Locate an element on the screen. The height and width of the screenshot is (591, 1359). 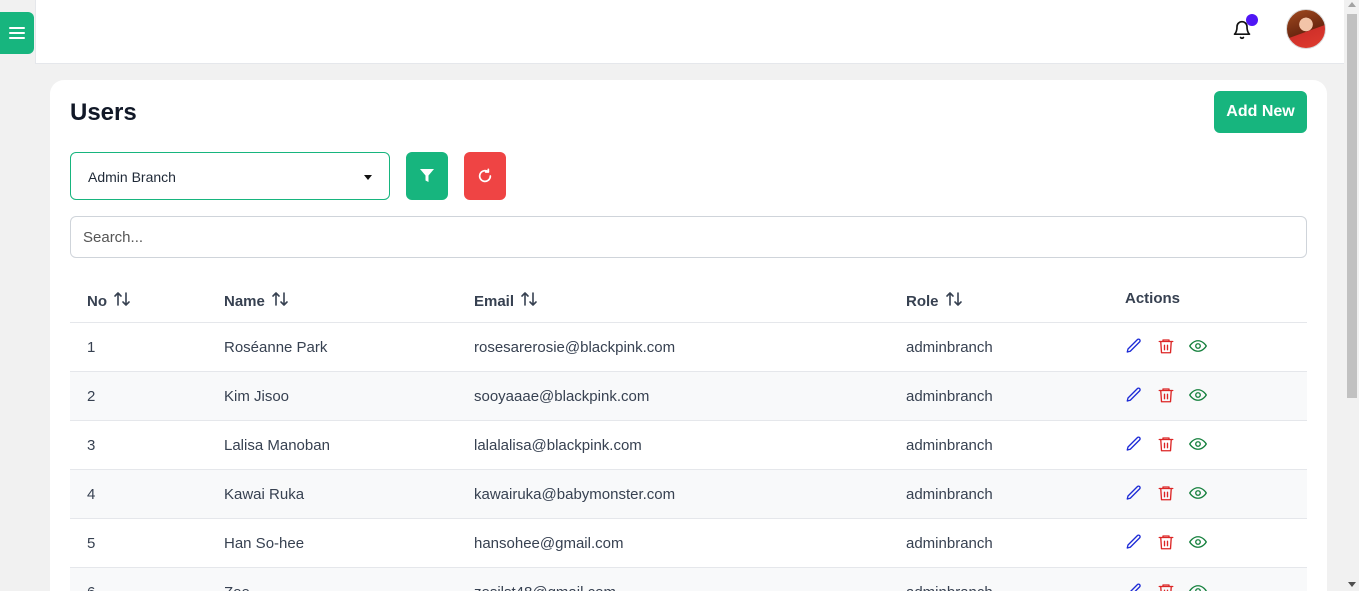
table-row: 5 Han So-hee hansohee@gmail.com adminbranch is located at coordinates (688, 543).